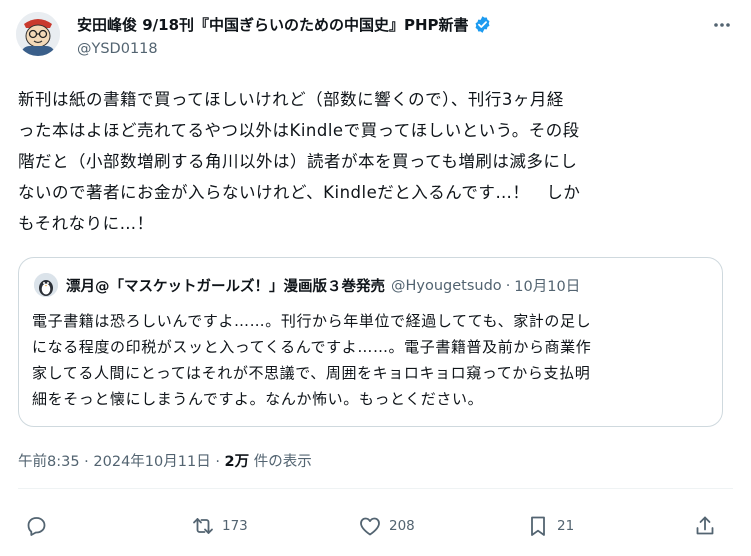 Image resolution: width=751 pixels, height=556 pixels. What do you see at coordinates (117, 49) in the screenshot?
I see `author-handle: @YSD0118` at bounding box center [117, 49].